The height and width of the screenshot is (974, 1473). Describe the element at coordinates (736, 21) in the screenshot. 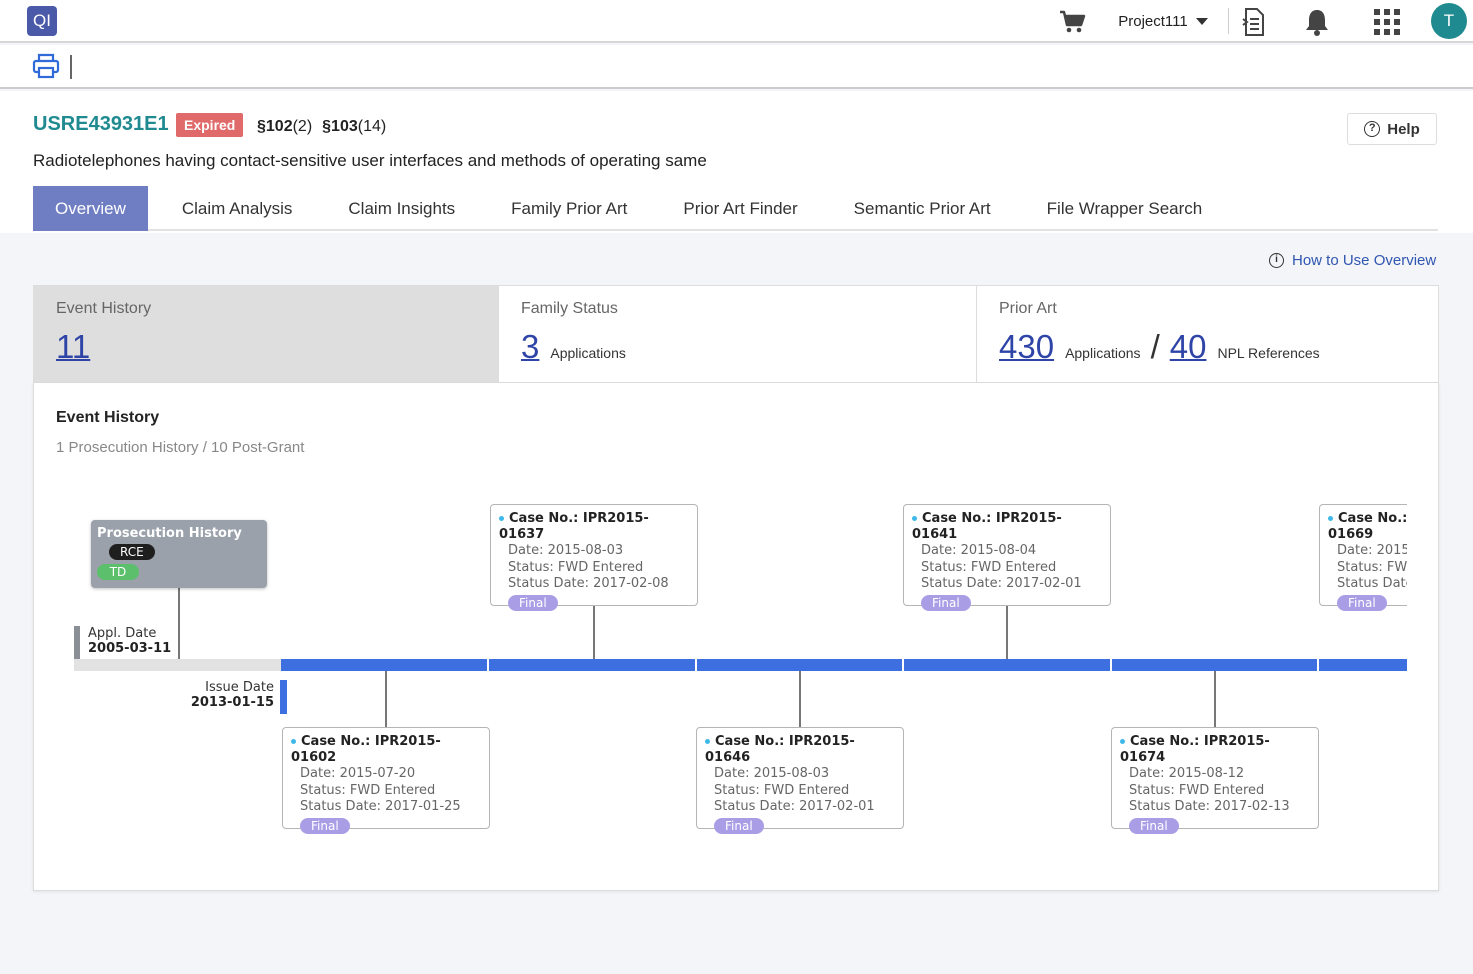

I see `top-bar: QI Project111 T` at that location.